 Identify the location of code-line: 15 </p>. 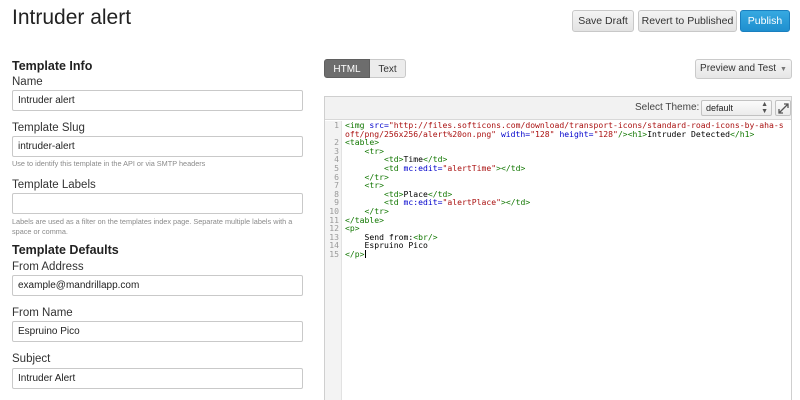
(558, 254).